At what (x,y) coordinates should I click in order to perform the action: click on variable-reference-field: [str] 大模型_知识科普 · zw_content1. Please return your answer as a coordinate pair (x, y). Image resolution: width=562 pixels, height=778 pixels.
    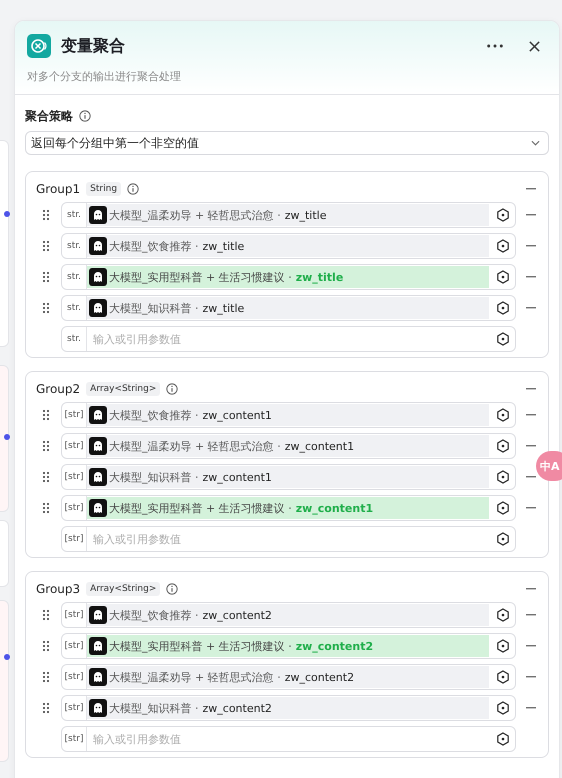
    Looking at the image, I should click on (288, 477).